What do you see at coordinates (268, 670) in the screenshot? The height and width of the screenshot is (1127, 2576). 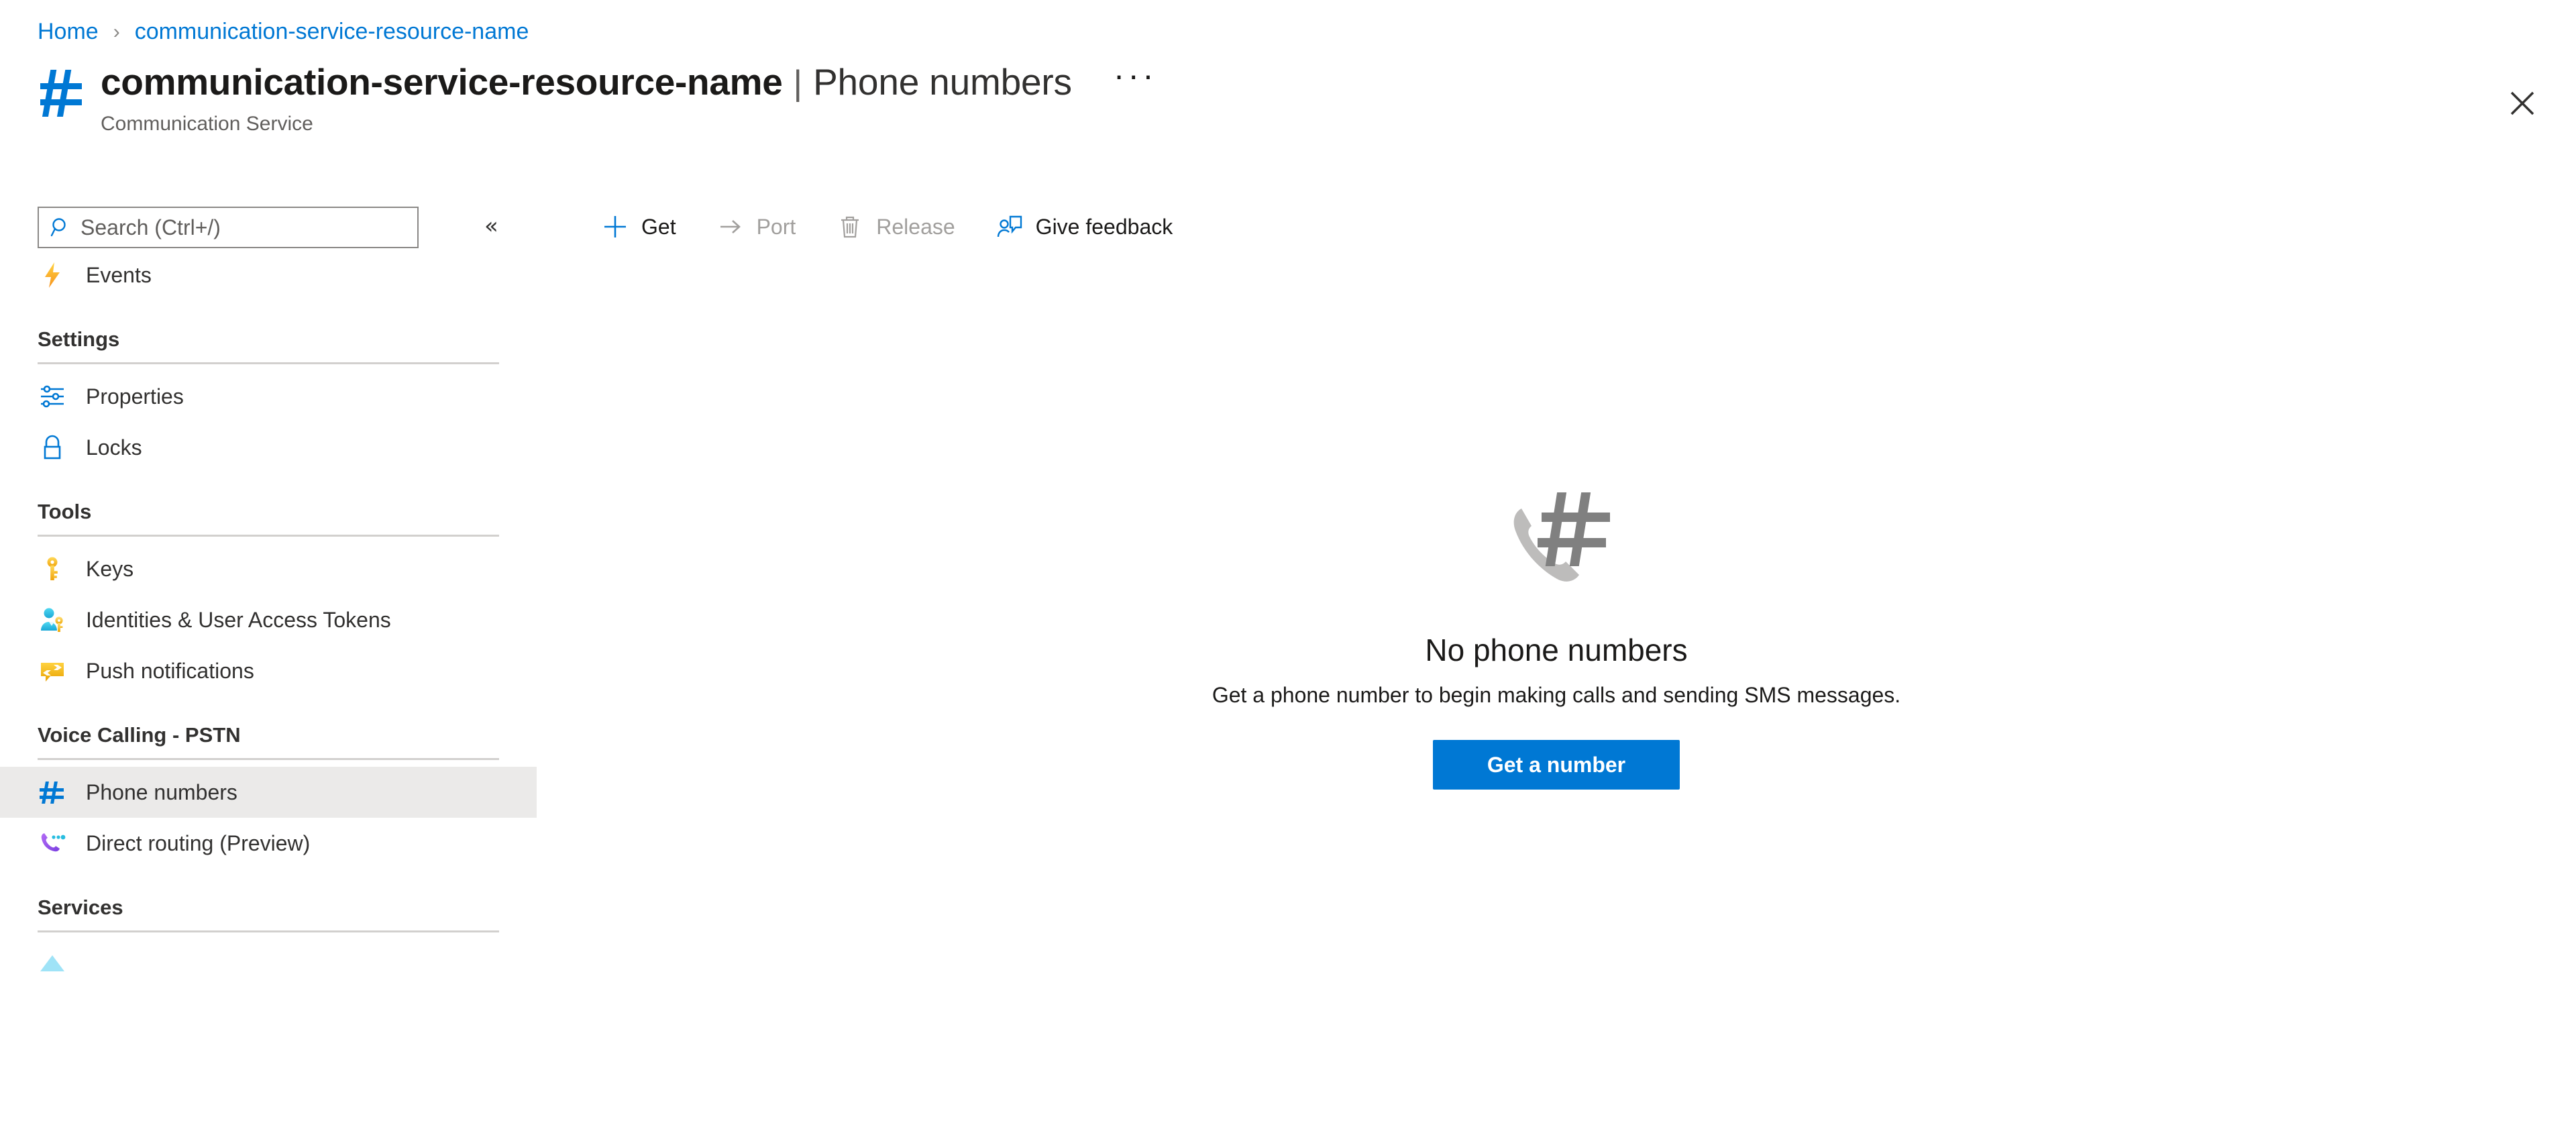 I see `sidebar-item-push-notifications: Push notifications` at bounding box center [268, 670].